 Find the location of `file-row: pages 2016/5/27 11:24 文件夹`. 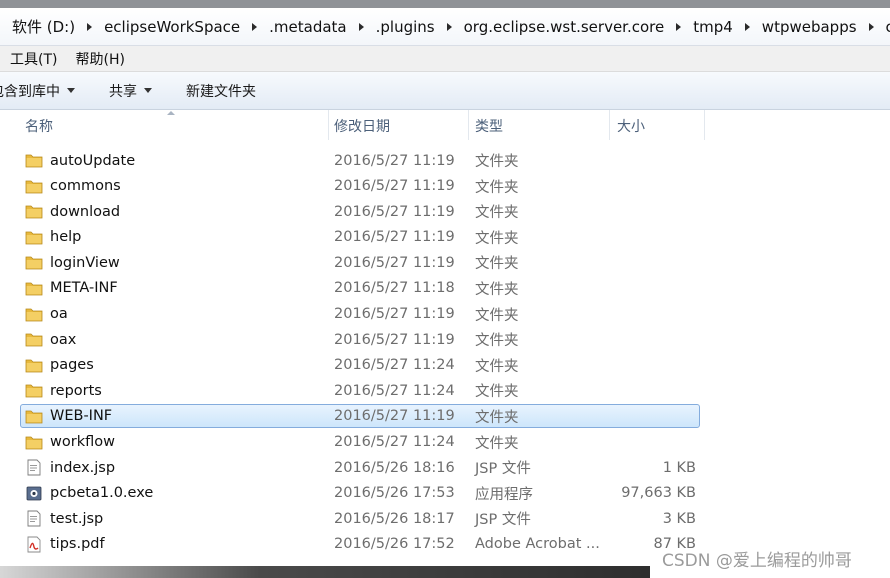

file-row: pages 2016/5/27 11:24 文件夹 is located at coordinates (445, 366).